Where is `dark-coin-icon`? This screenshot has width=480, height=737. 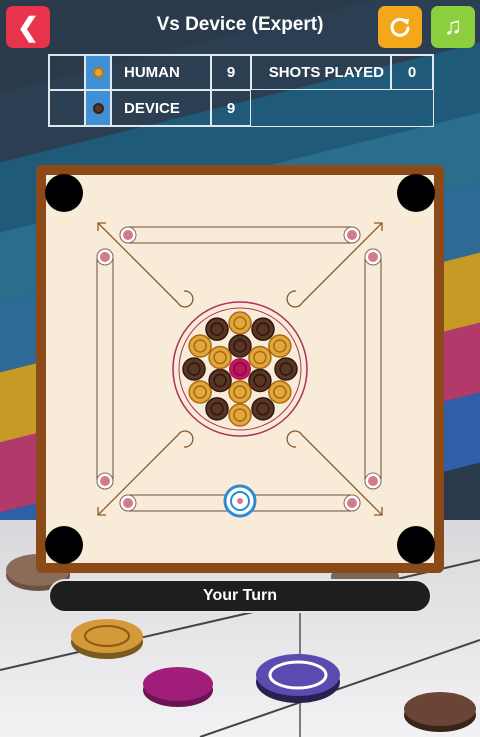 dark-coin-icon is located at coordinates (98, 108).